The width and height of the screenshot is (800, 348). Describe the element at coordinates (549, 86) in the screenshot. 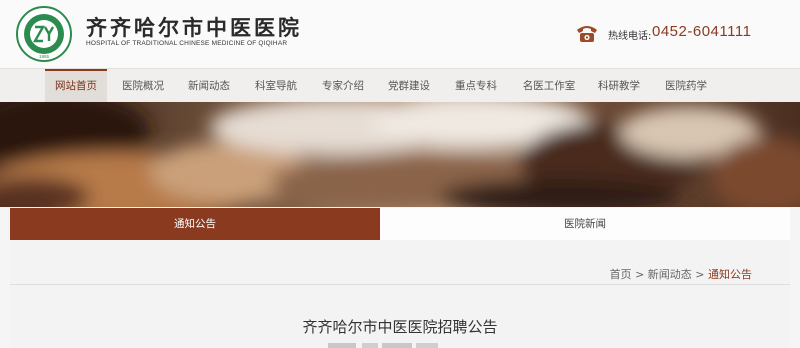

I see `nav-item-studios: 名医工作室` at that location.